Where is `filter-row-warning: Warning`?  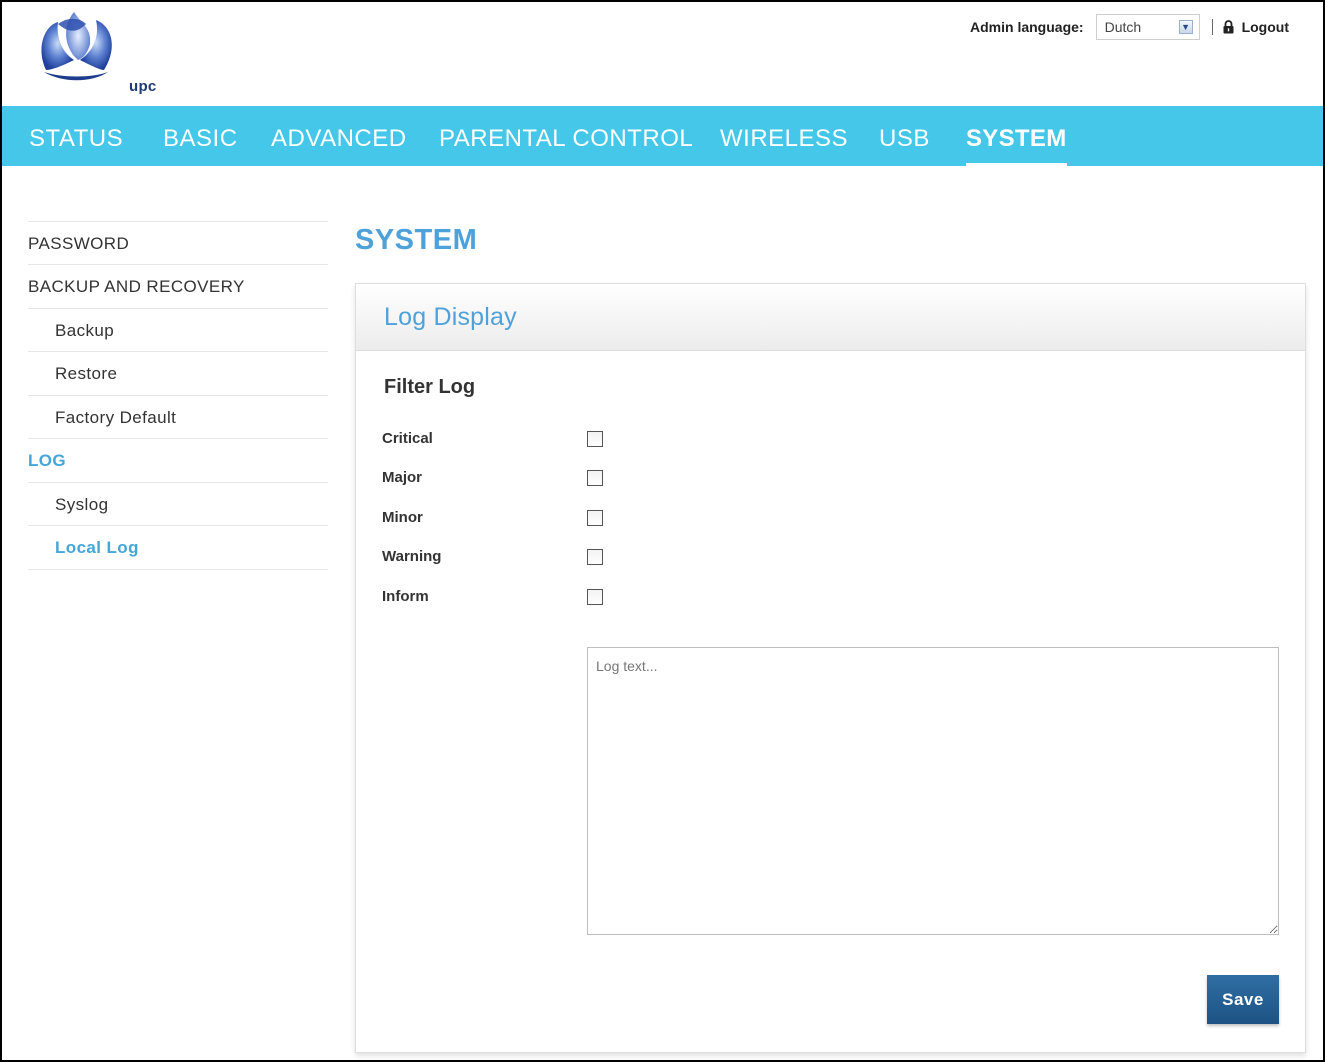 filter-row-warning: Warning is located at coordinates (532, 557).